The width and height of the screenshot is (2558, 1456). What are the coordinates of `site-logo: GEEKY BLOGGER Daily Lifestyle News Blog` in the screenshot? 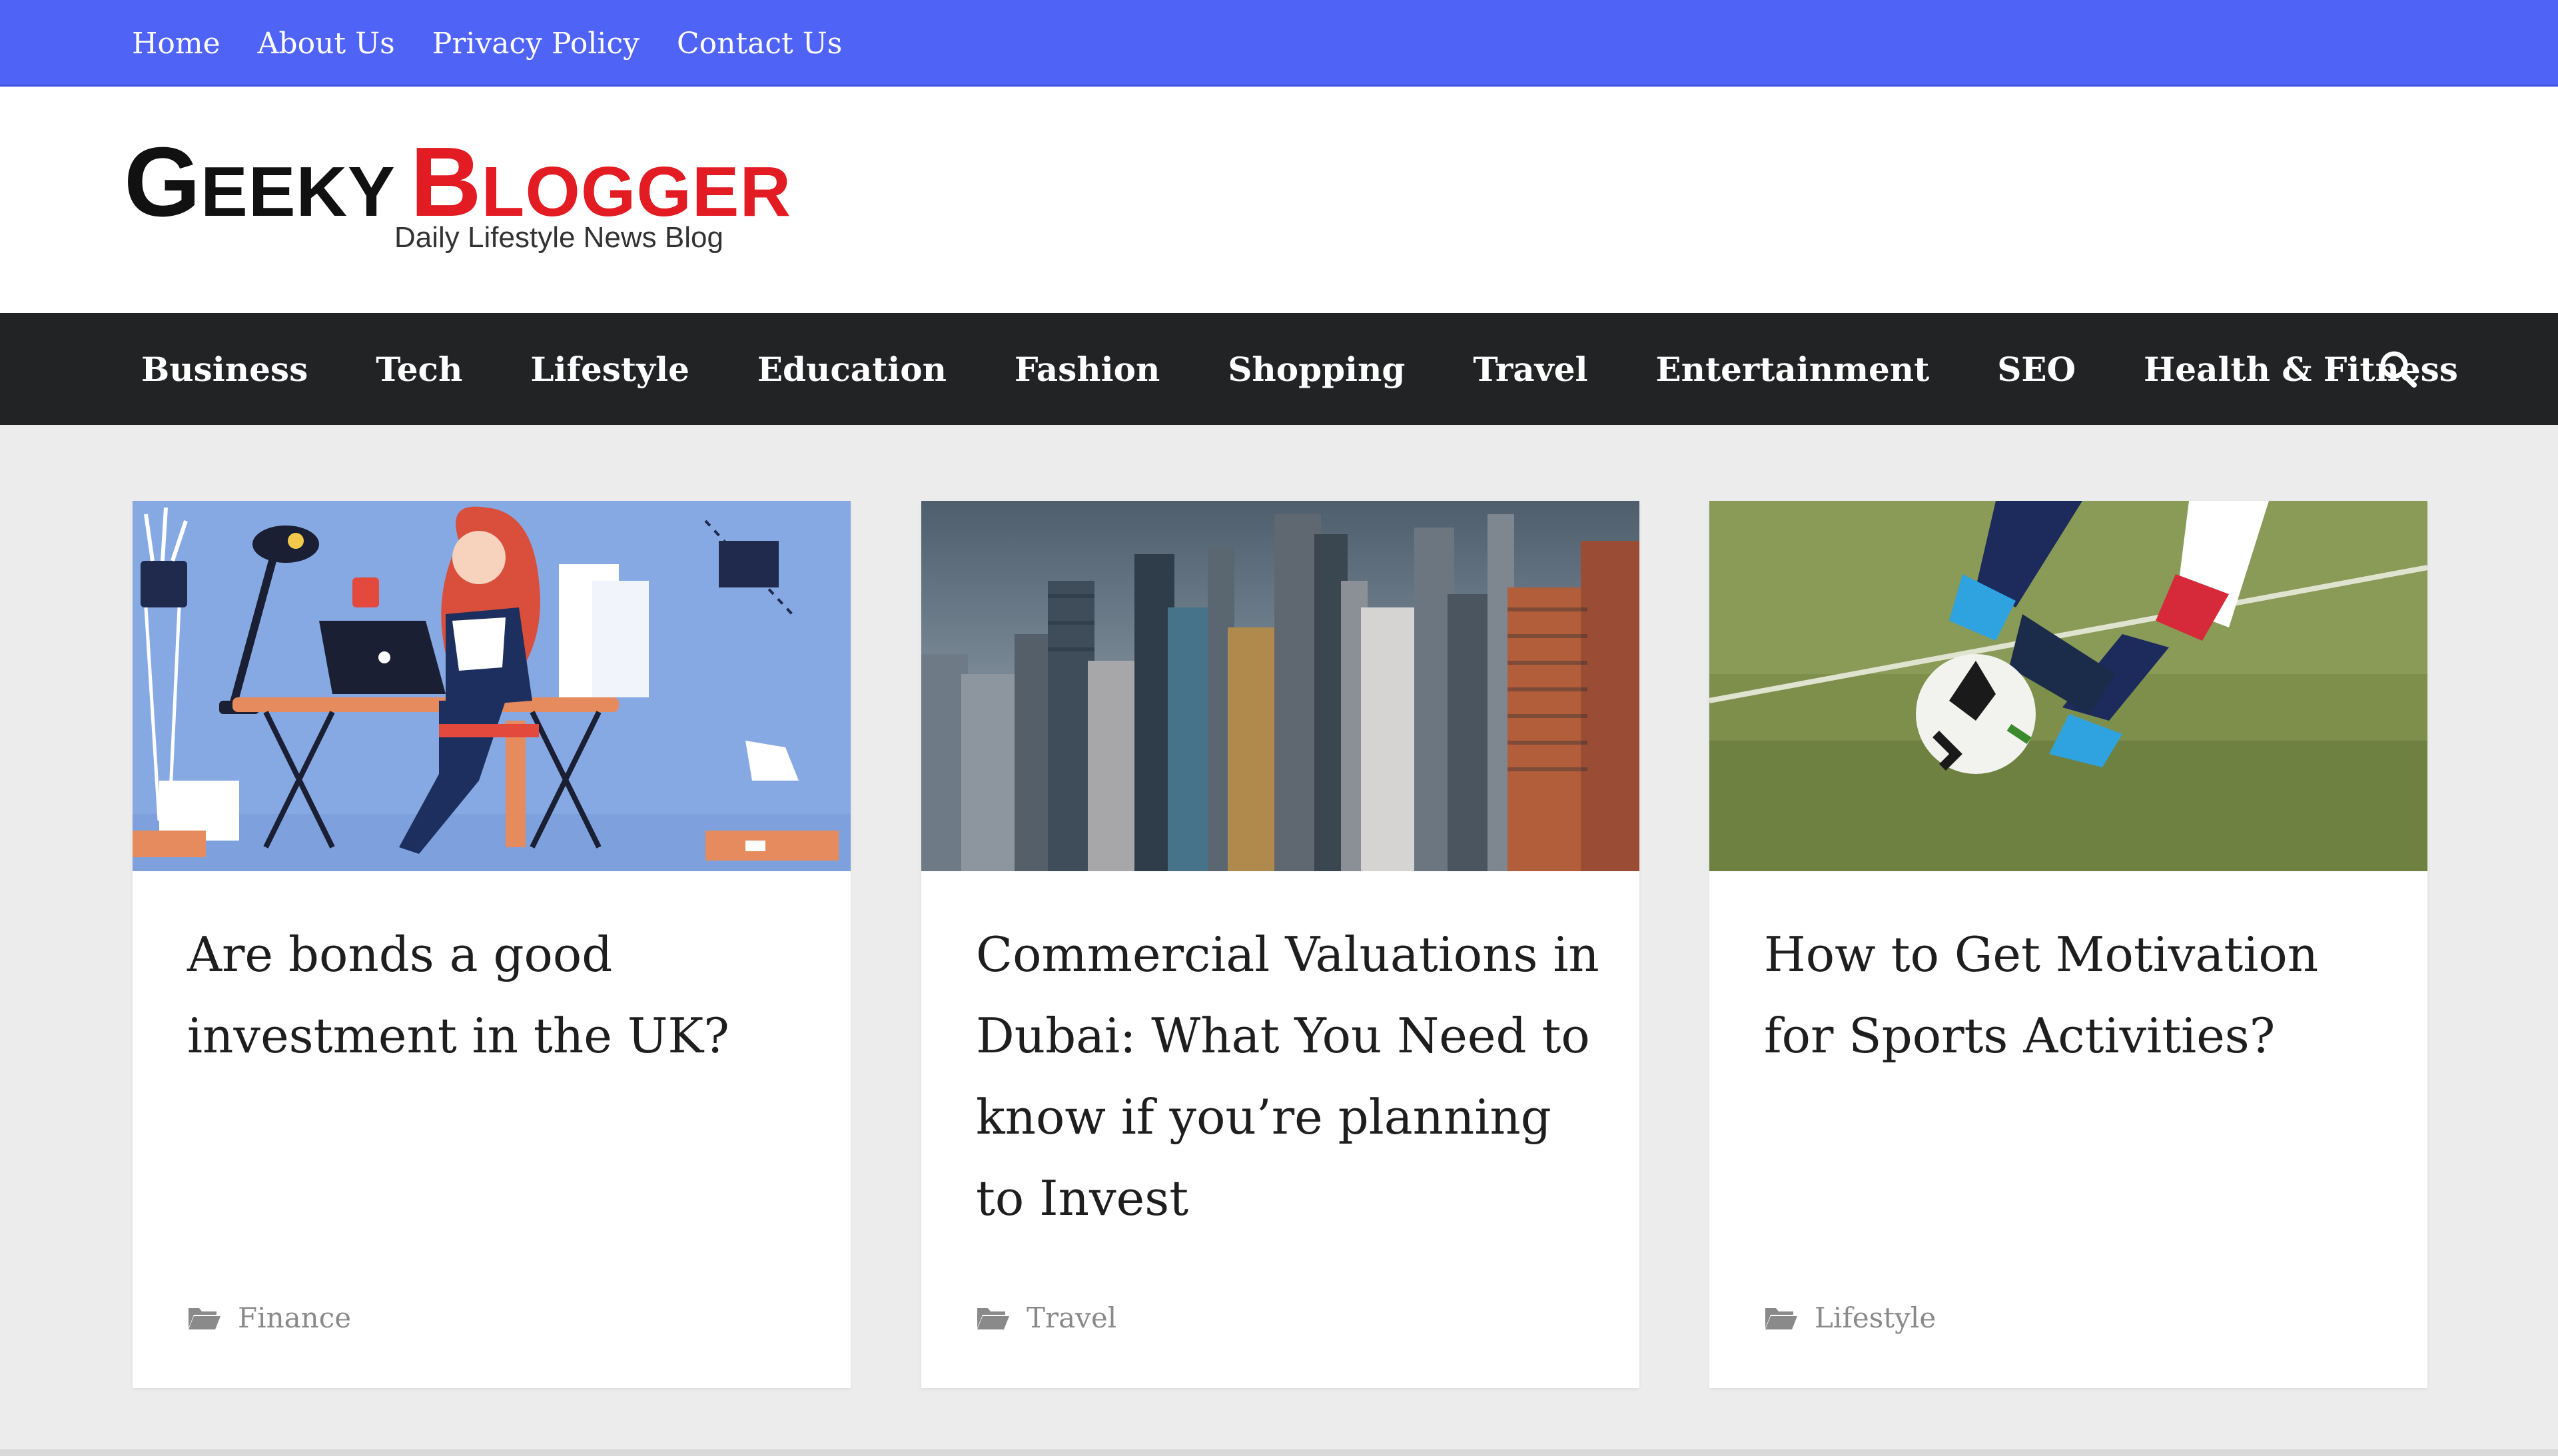 It's located at (457, 207).